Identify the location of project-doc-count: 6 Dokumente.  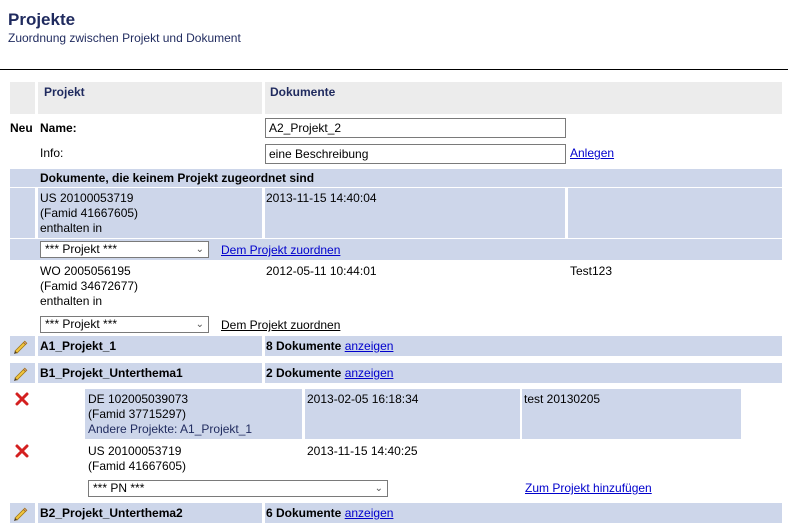
(304, 513).